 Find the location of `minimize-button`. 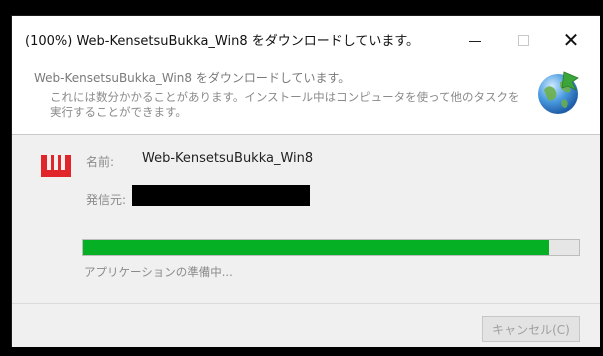

minimize-button is located at coordinates (475, 40).